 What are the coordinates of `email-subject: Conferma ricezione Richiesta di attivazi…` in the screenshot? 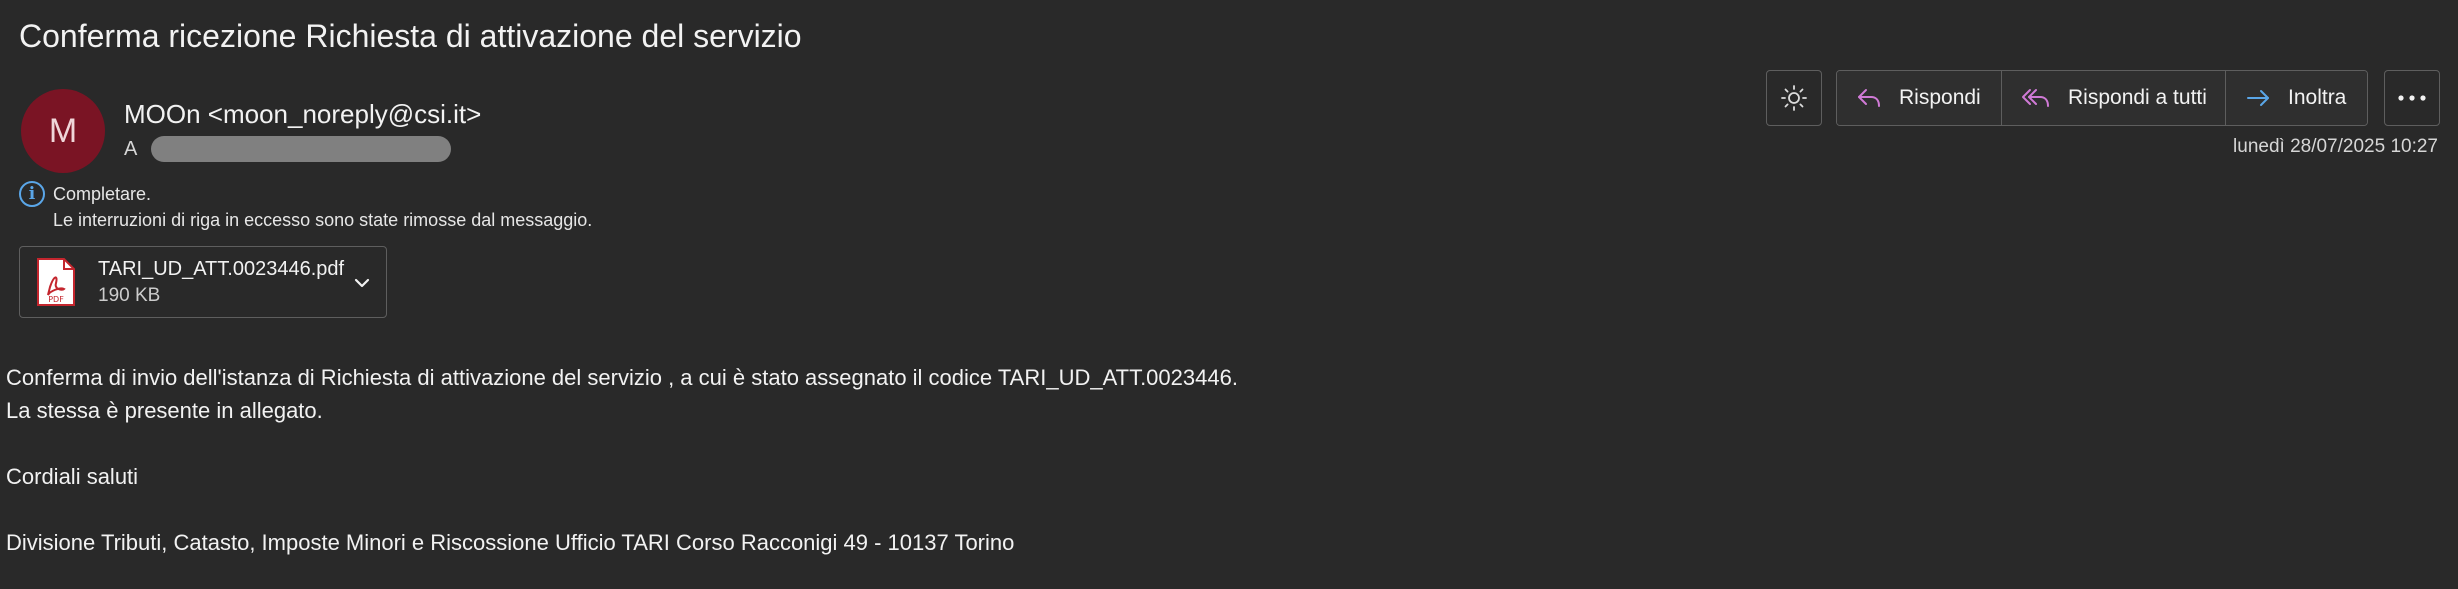 It's located at (410, 36).